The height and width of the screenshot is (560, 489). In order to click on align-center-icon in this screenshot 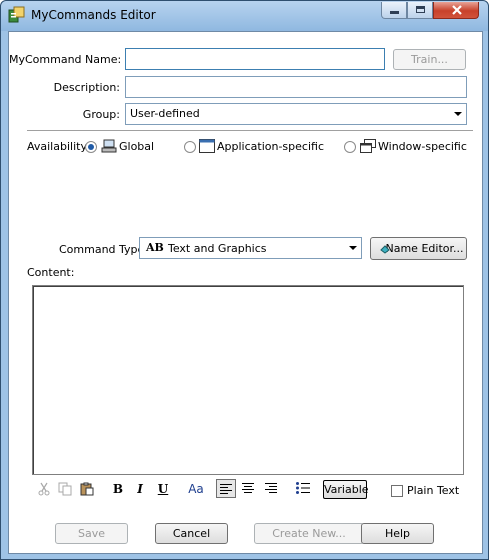, I will do `click(248, 488)`.